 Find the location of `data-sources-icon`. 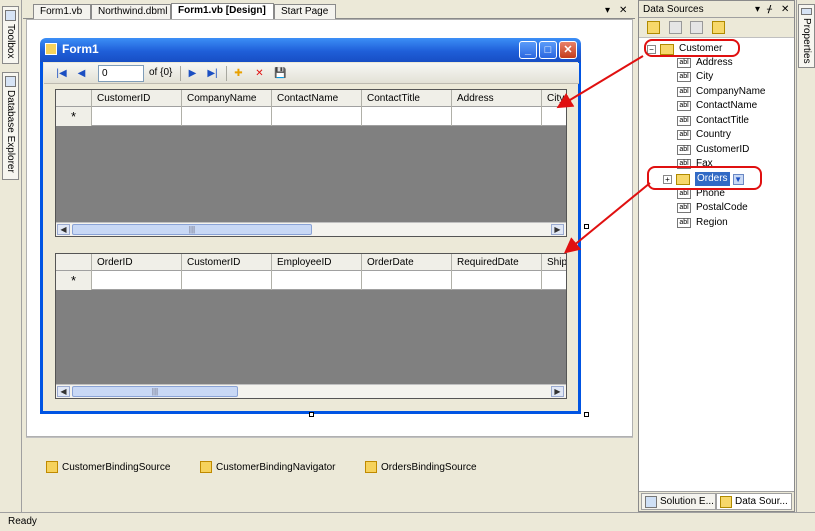

data-sources-icon is located at coordinates (726, 502).